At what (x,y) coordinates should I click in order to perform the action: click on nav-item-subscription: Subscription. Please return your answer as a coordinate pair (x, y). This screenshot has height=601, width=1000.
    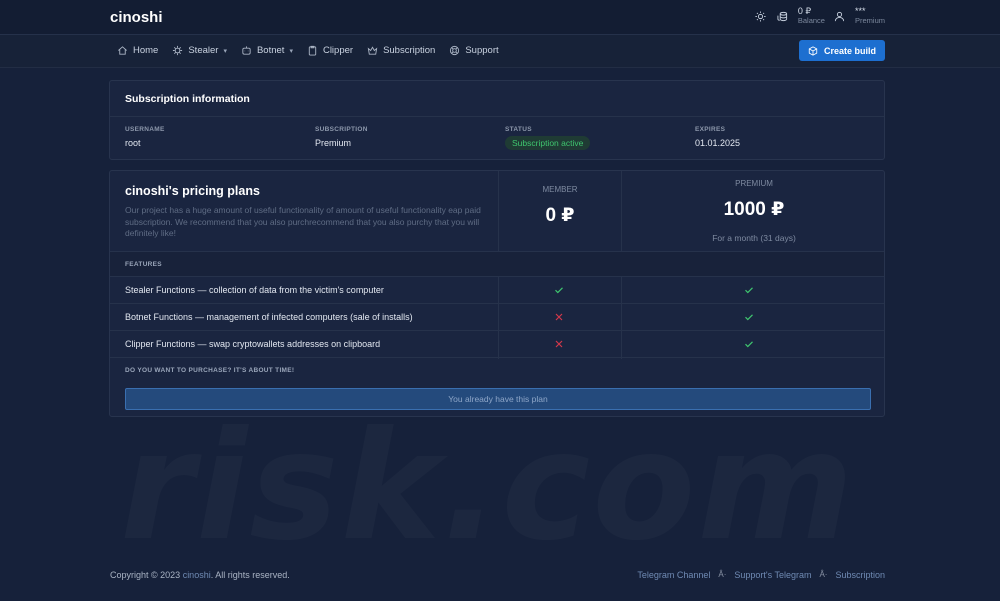
    Looking at the image, I should click on (401, 50).